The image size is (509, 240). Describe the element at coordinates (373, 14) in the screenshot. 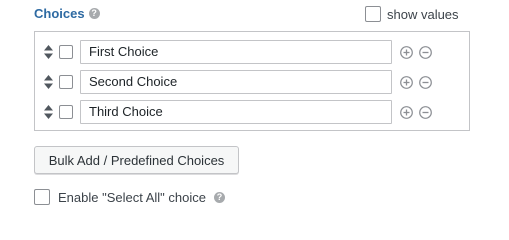

I see `show-values-checkbox` at that location.